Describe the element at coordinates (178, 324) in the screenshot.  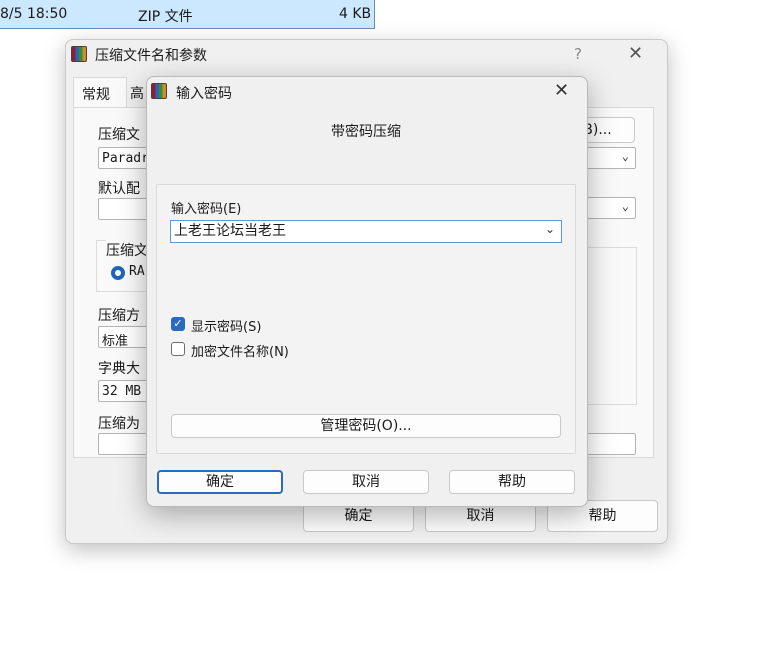
I see `show-password-checkbox: ✓` at that location.